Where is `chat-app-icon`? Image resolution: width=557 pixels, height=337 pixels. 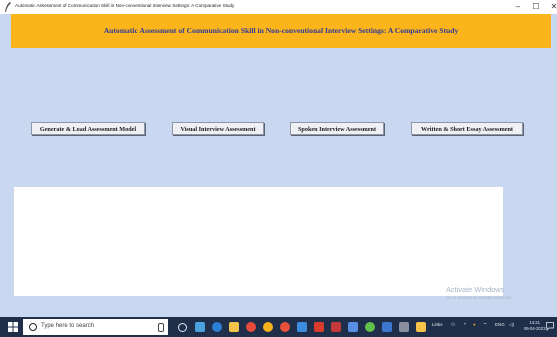 chat-app-icon is located at coordinates (370, 327).